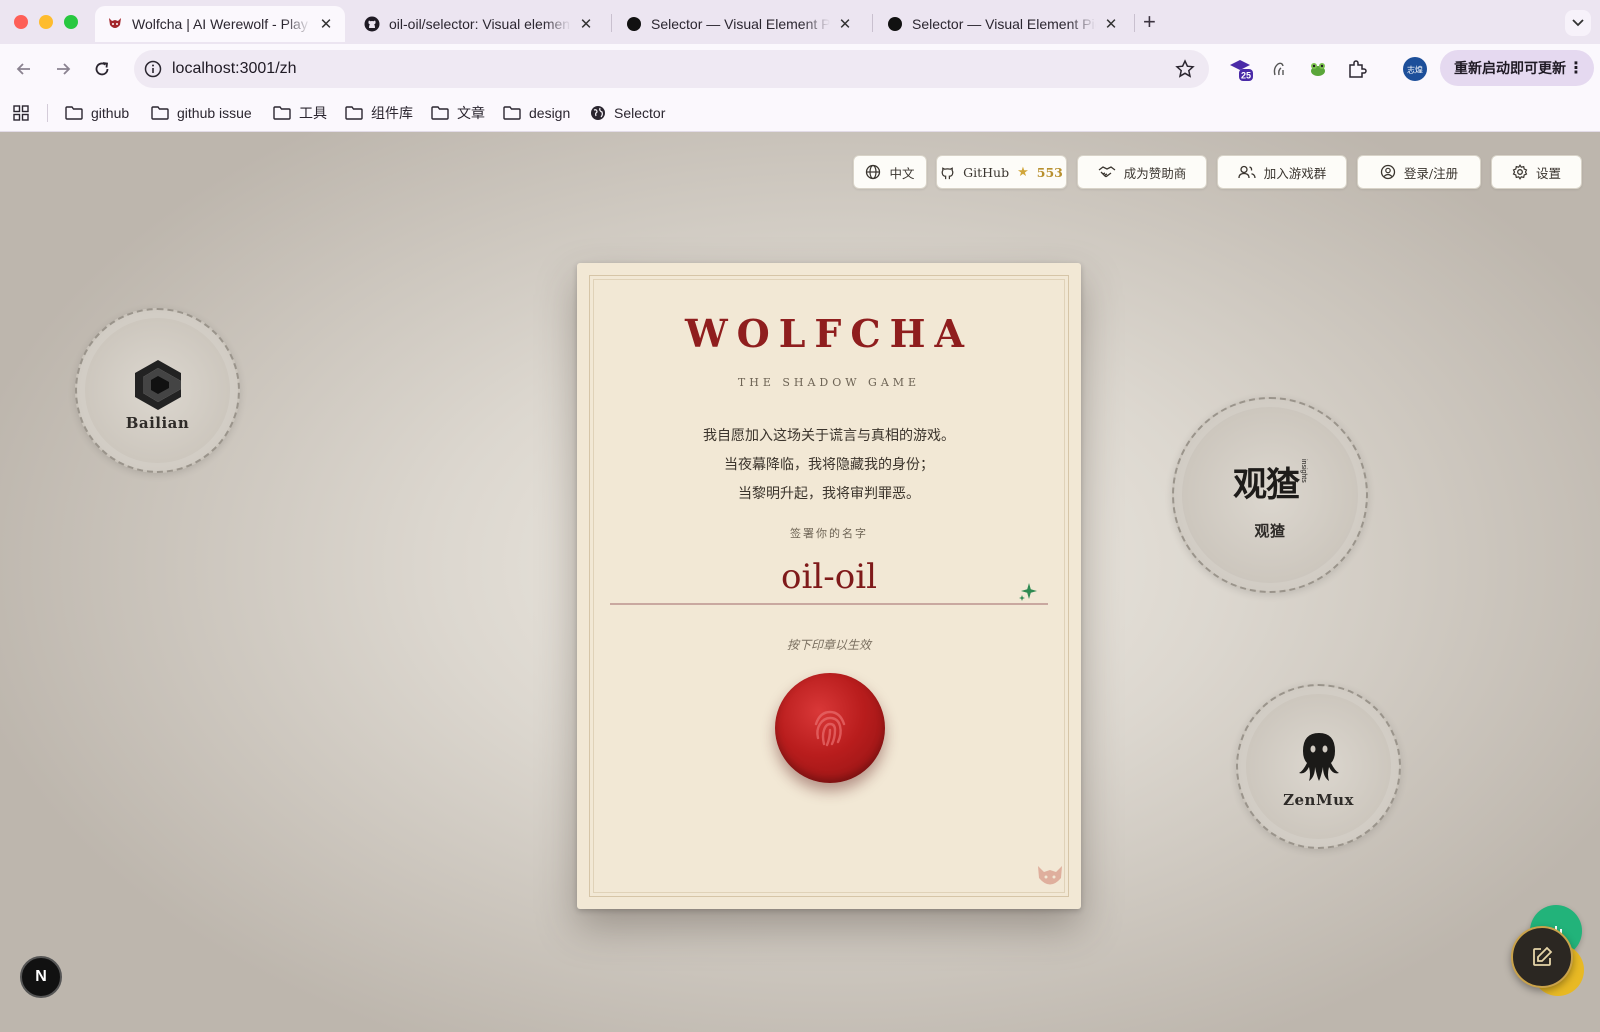 This screenshot has width=1600, height=1032. What do you see at coordinates (1241, 69) in the screenshot?
I see `extension-graduation-icon: 25` at bounding box center [1241, 69].